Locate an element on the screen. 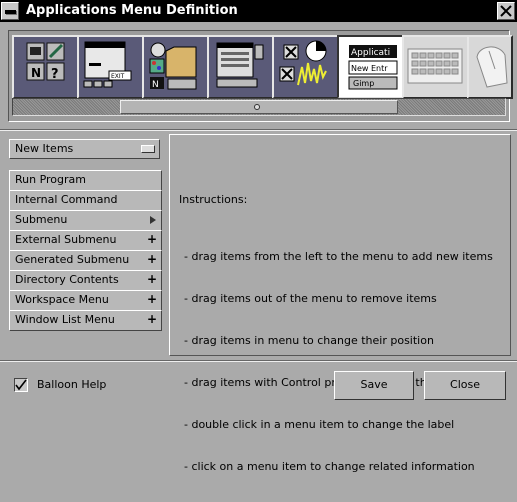  window-menu-icon is located at coordinates (10, 12).